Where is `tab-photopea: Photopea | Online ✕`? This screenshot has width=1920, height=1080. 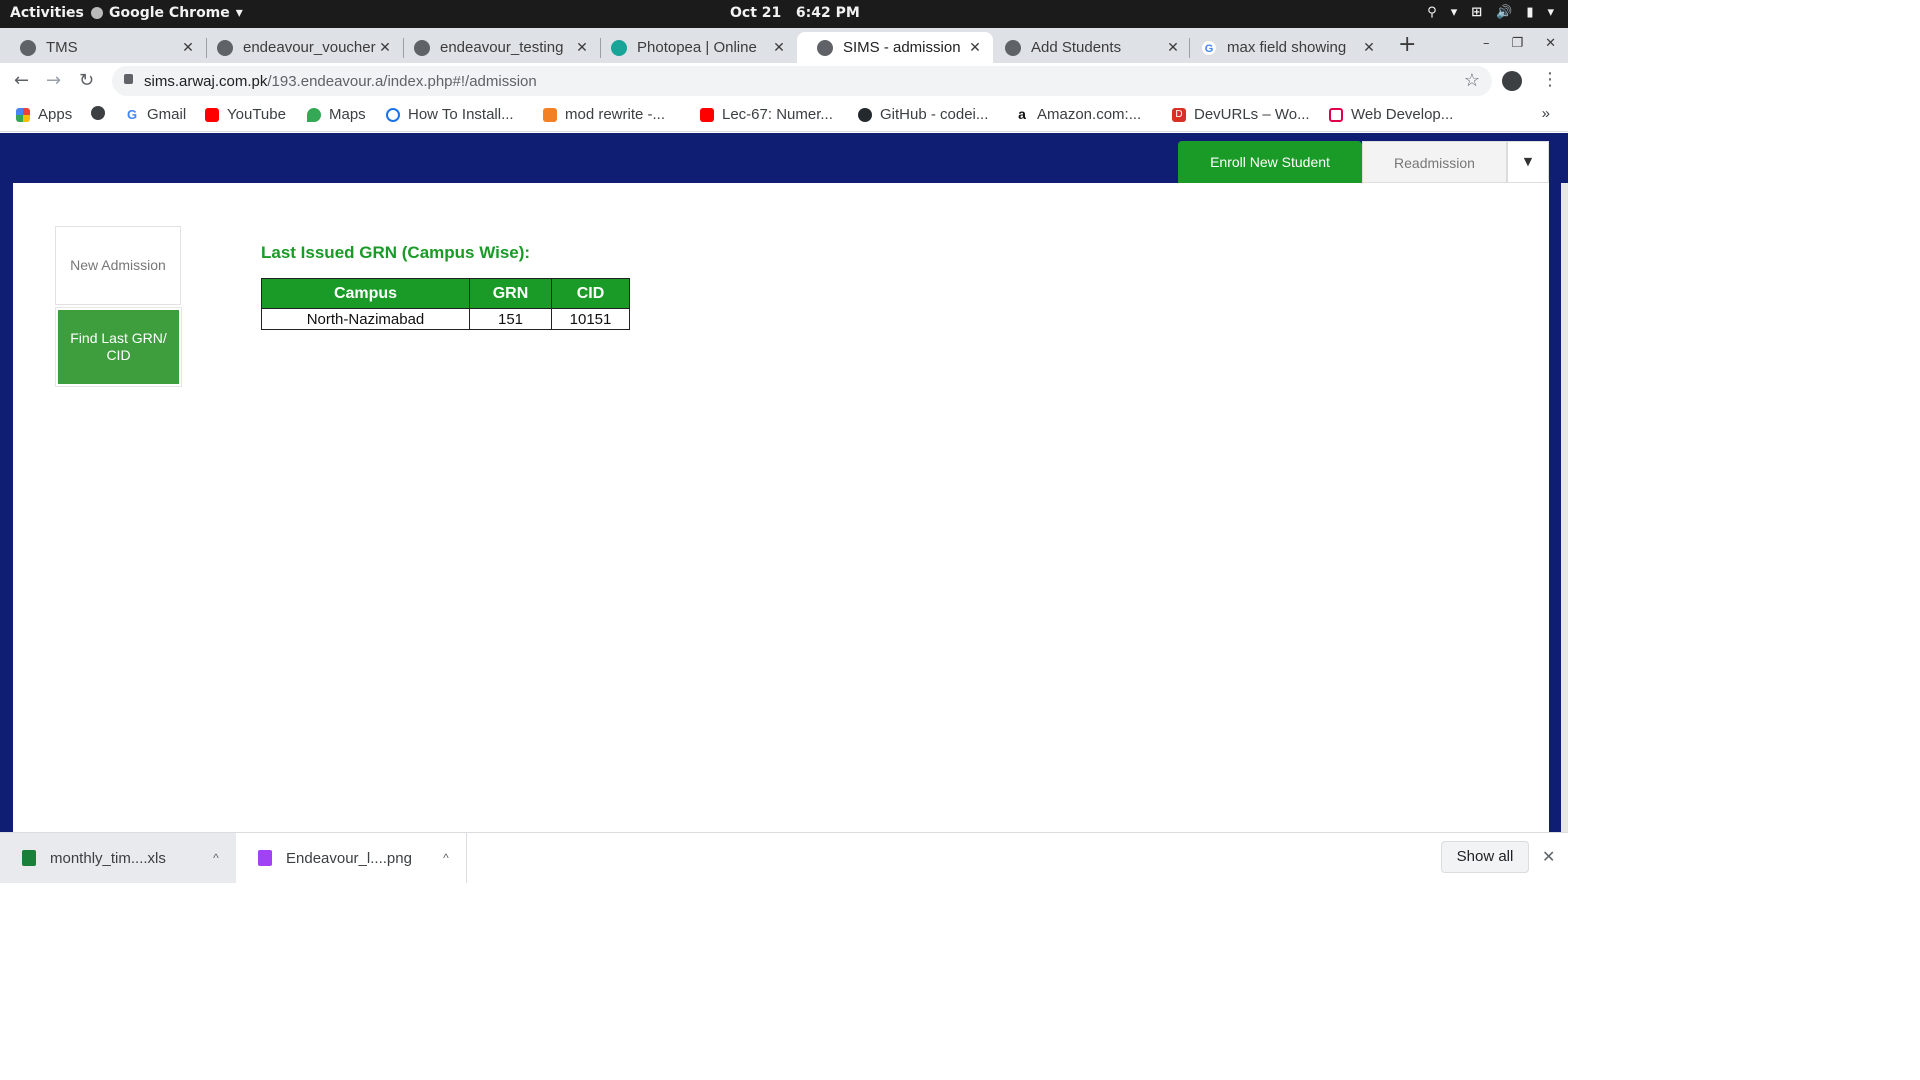 tab-photopea: Photopea | Online ✕ is located at coordinates (694, 47).